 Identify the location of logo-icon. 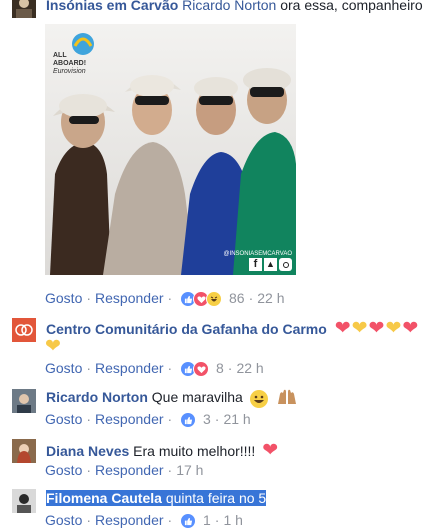
(24, 330).